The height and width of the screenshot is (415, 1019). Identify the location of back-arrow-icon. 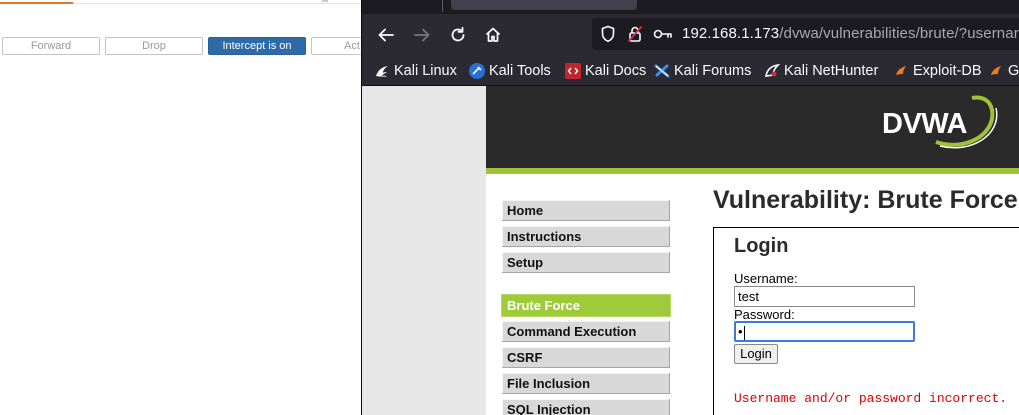
(386, 35).